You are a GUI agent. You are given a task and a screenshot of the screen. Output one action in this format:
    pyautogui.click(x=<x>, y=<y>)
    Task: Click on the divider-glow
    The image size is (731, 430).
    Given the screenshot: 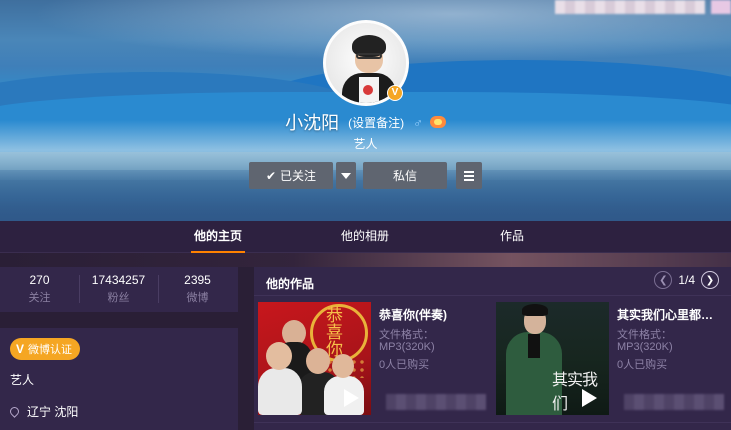 What is the action you would take?
    pyautogui.click(x=365, y=260)
    